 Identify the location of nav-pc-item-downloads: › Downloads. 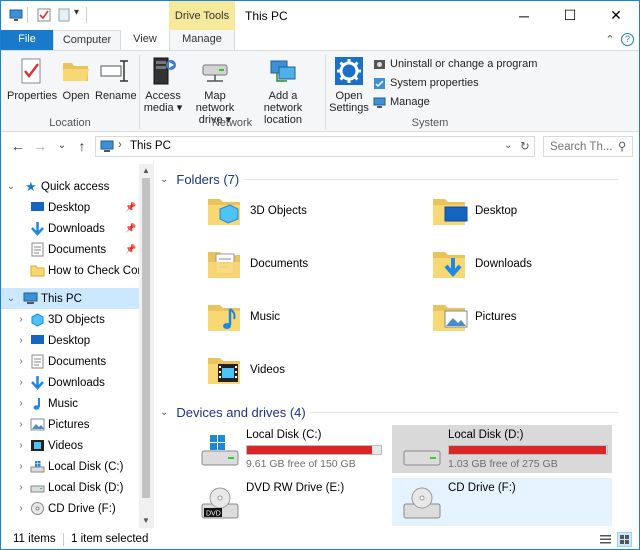
(70, 382).